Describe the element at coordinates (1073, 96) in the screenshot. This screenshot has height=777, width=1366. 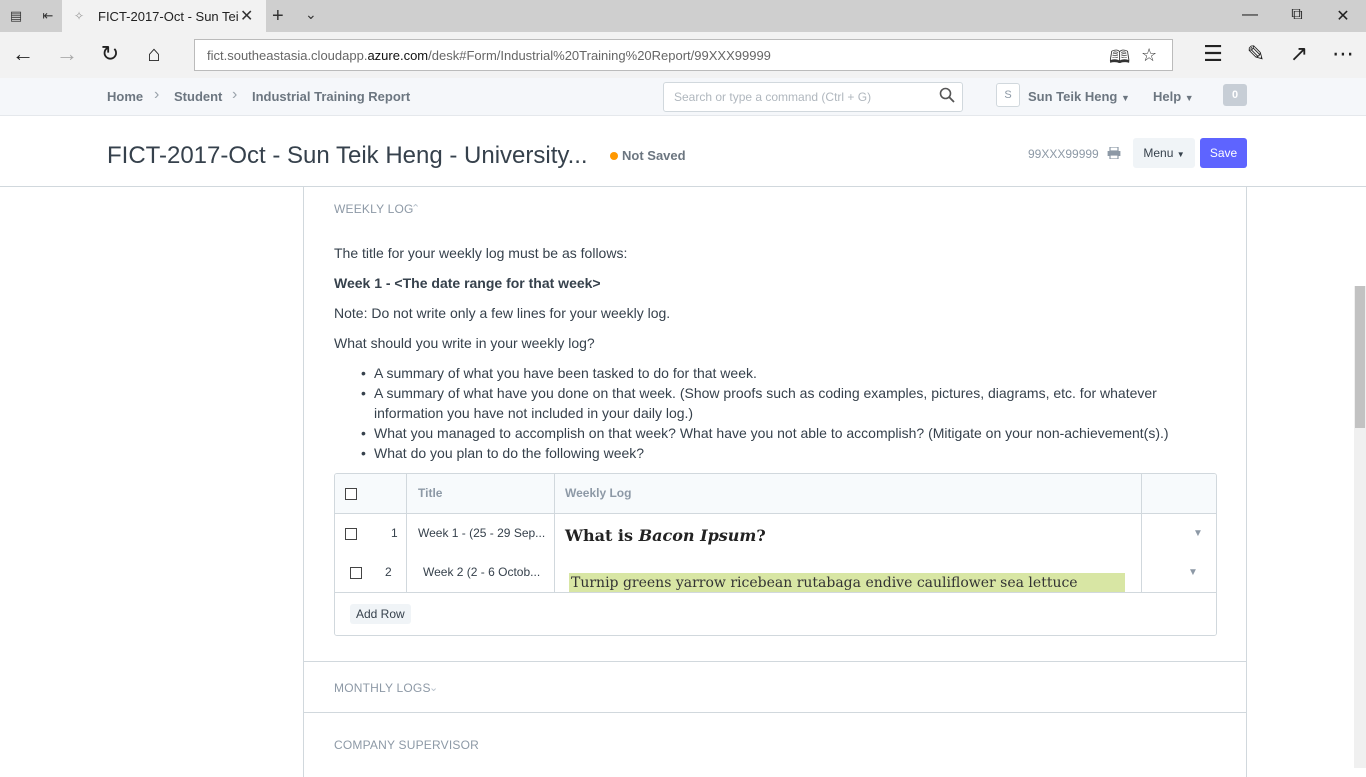
I see `user-name: Sun Teik Heng` at that location.